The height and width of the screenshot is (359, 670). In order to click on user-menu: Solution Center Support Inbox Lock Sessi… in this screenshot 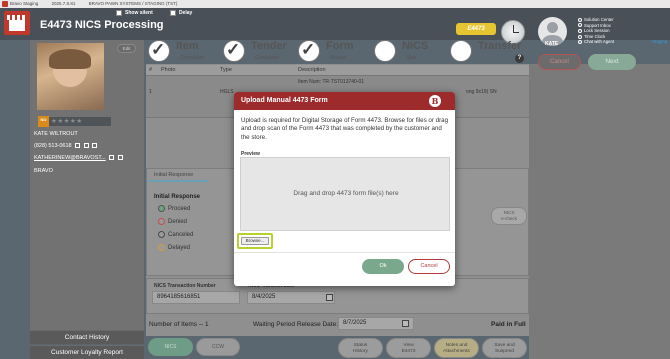, I will do `click(596, 31)`.